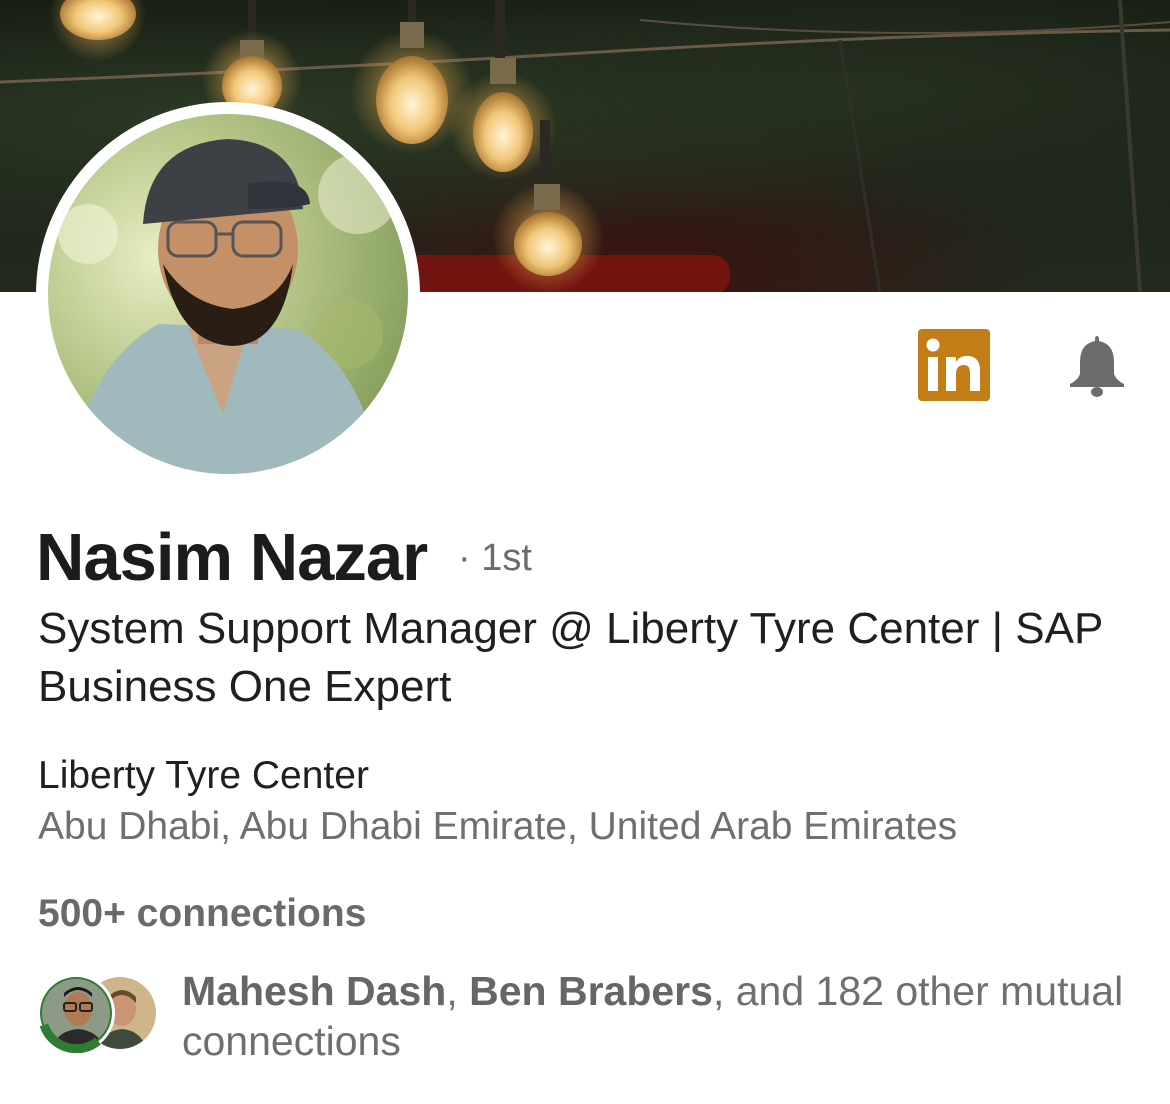 This screenshot has width=1170, height=1104. Describe the element at coordinates (591, 991) in the screenshot. I see `mutual-name-2: Ben Brabers` at that location.